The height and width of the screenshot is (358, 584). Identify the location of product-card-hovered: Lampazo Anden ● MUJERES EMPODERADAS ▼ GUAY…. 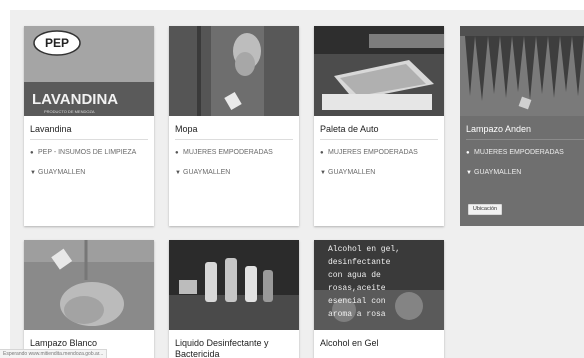
(522, 126).